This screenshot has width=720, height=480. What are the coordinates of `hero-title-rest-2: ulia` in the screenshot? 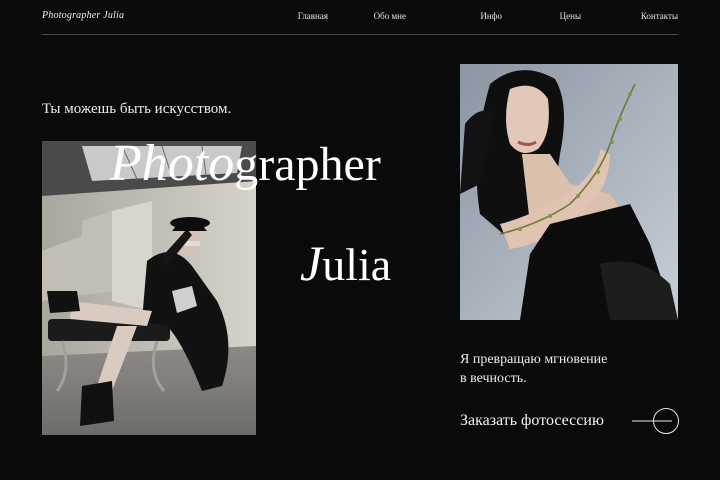 It's located at (357, 264).